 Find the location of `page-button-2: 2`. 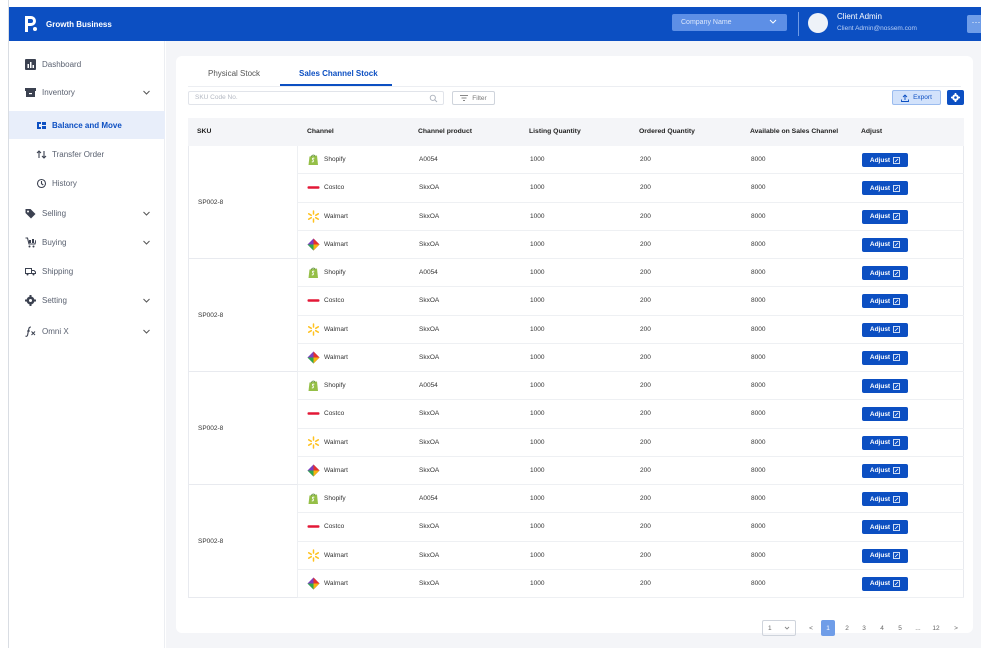

page-button-2: 2 is located at coordinates (847, 628).